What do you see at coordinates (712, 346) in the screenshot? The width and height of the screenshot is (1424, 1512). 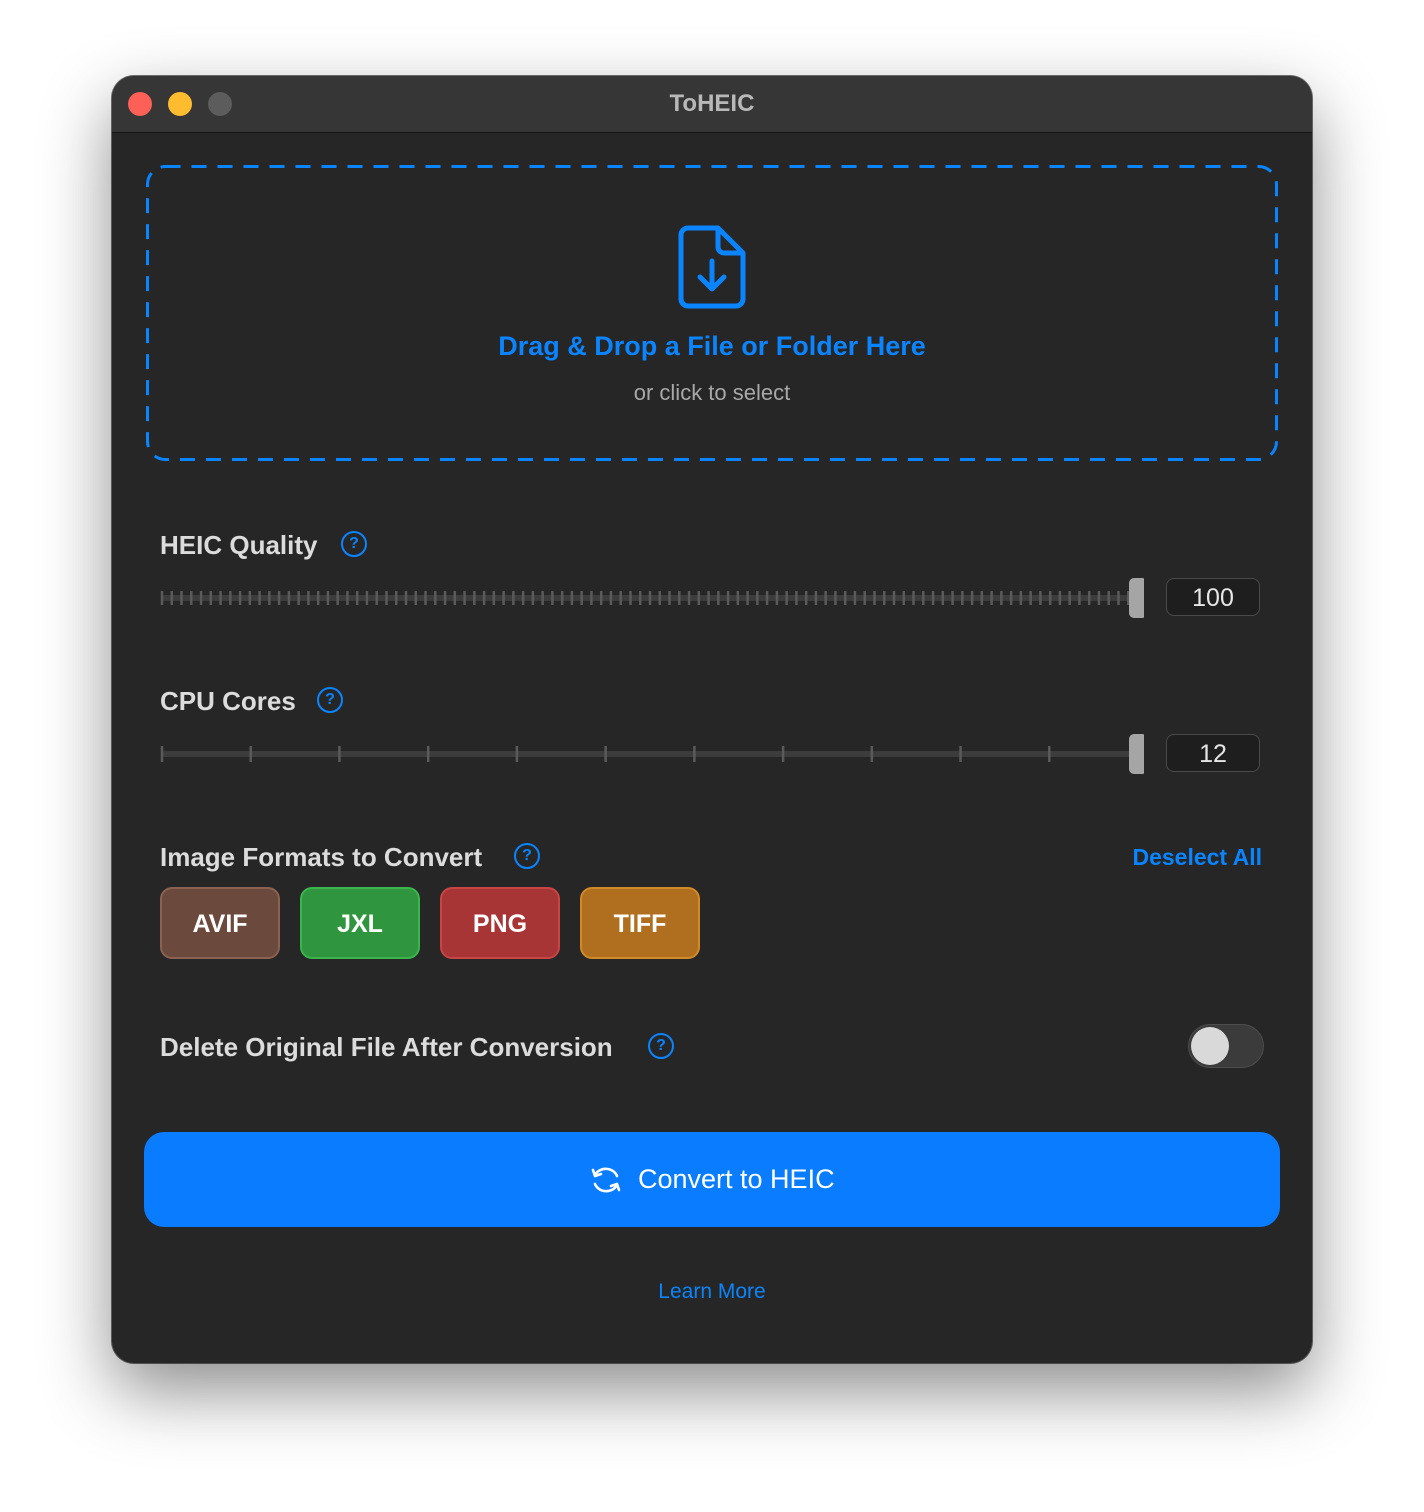 I see `drop-zone-title: Drag & Drop a File or Folder Here` at bounding box center [712, 346].